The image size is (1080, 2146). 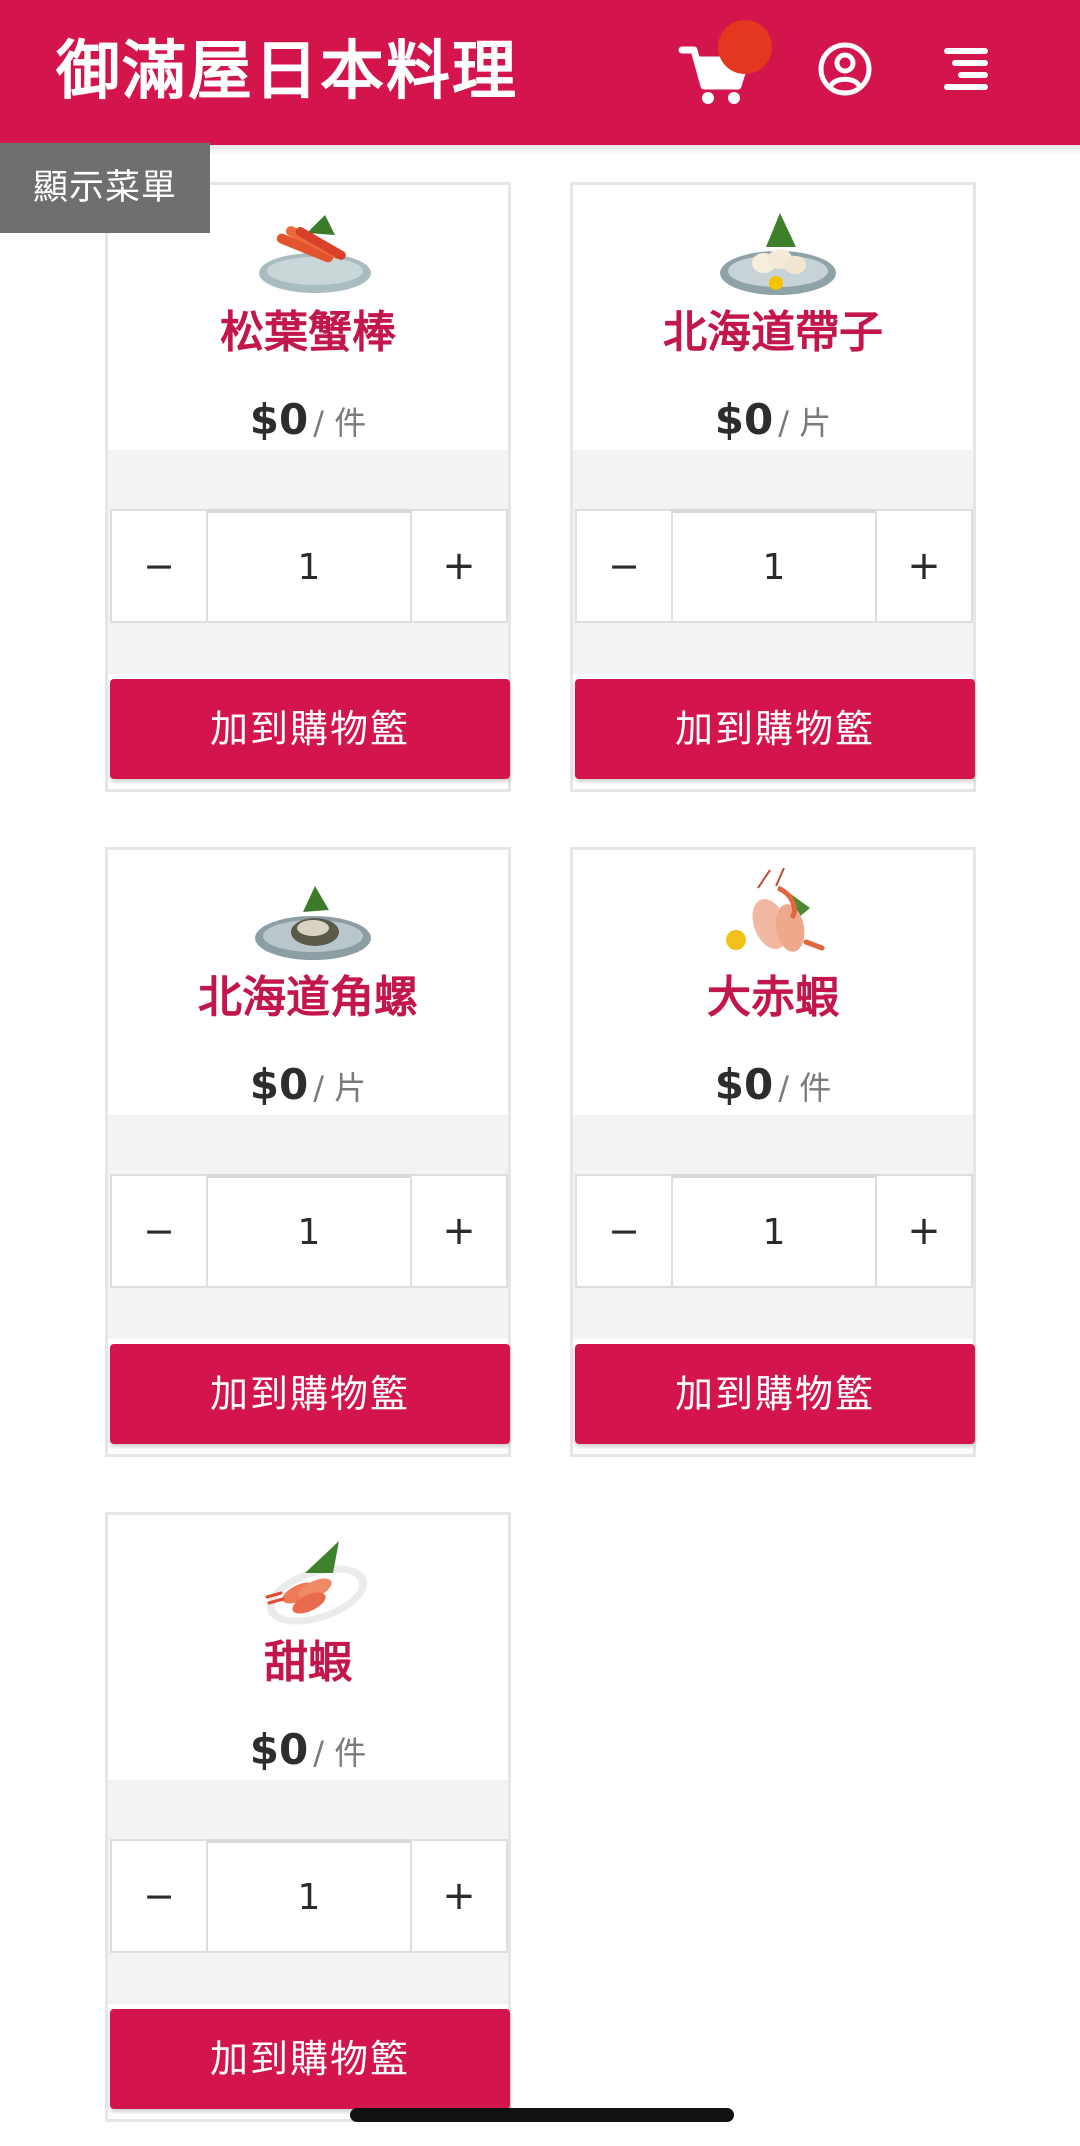 What do you see at coordinates (316, 1583) in the screenshot?
I see `sweet-shrimp-image` at bounding box center [316, 1583].